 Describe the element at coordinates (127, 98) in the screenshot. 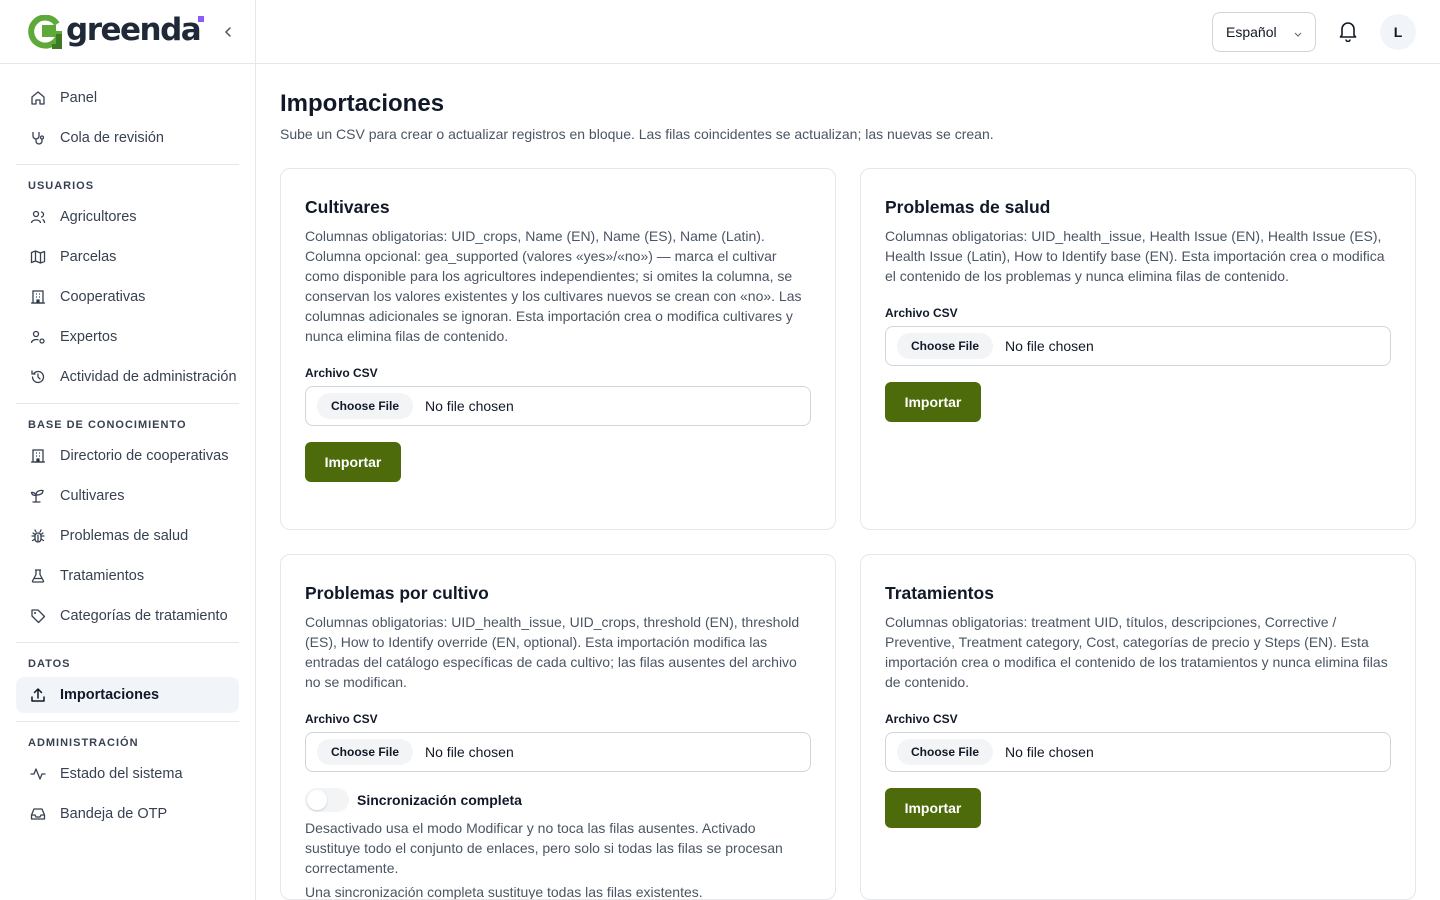

I see `sidebar-item-panel: Panel` at that location.